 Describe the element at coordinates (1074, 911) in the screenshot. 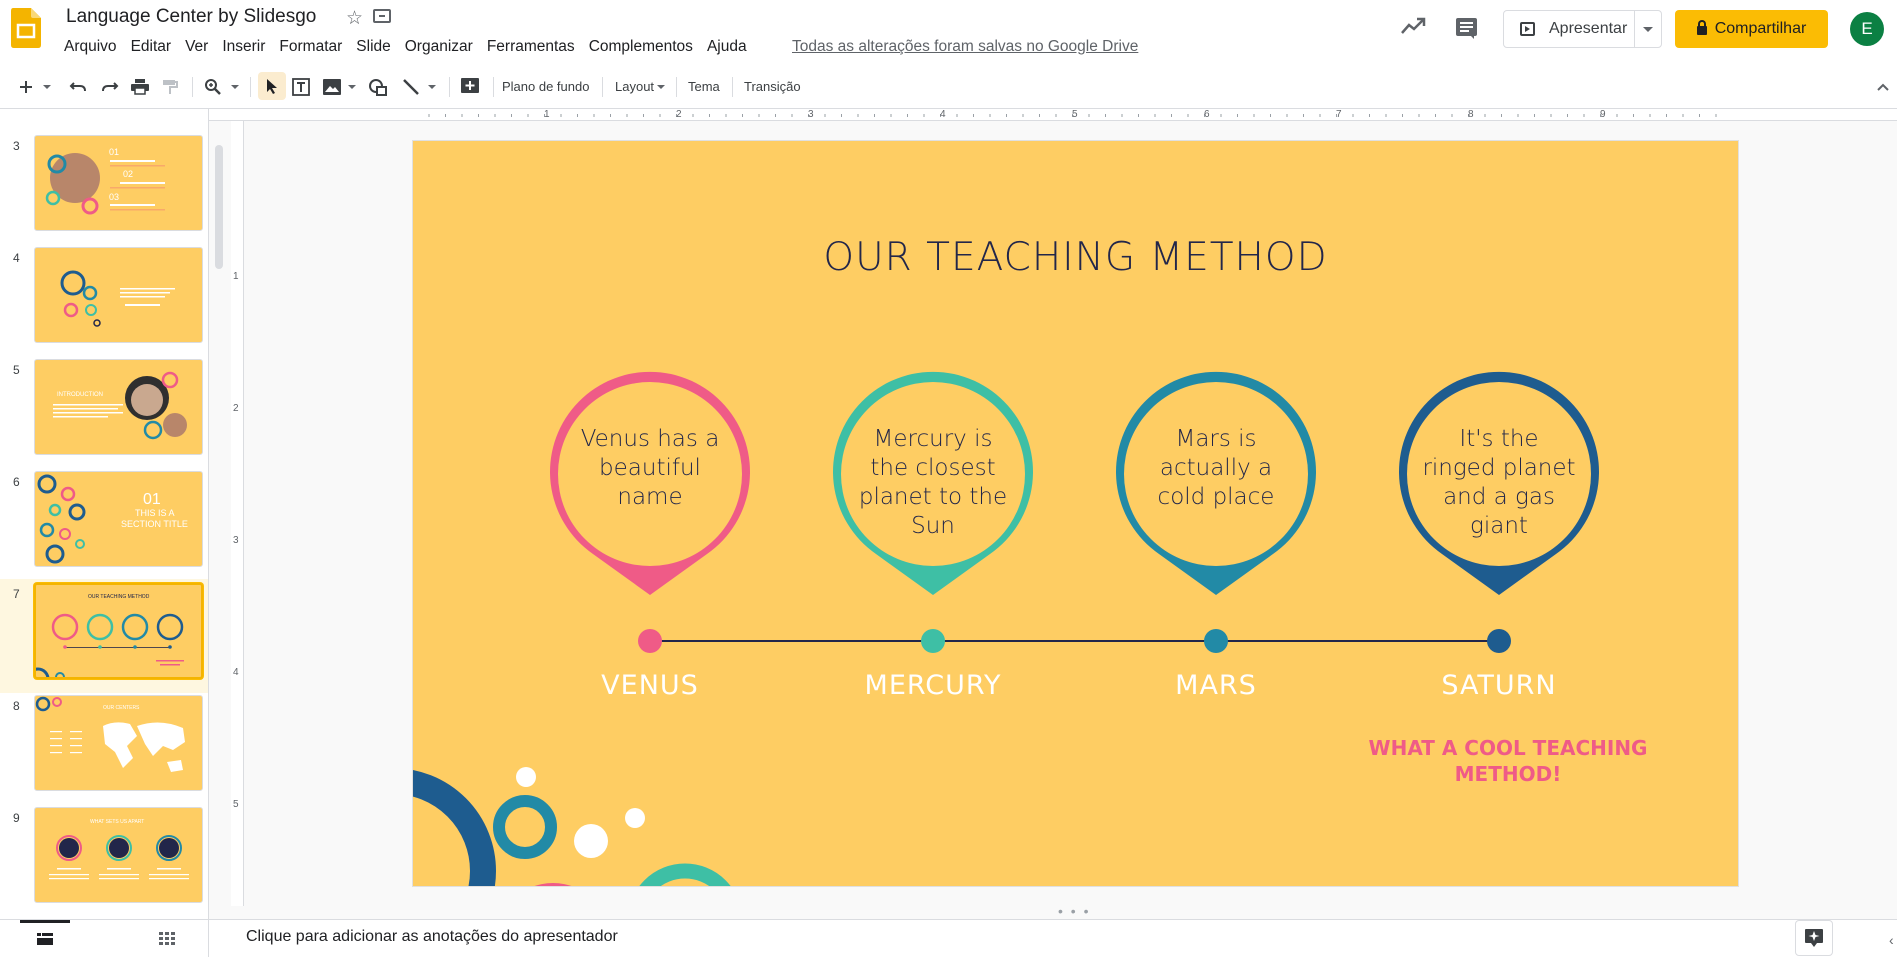

I see `notes-resize-handle: • • •` at that location.